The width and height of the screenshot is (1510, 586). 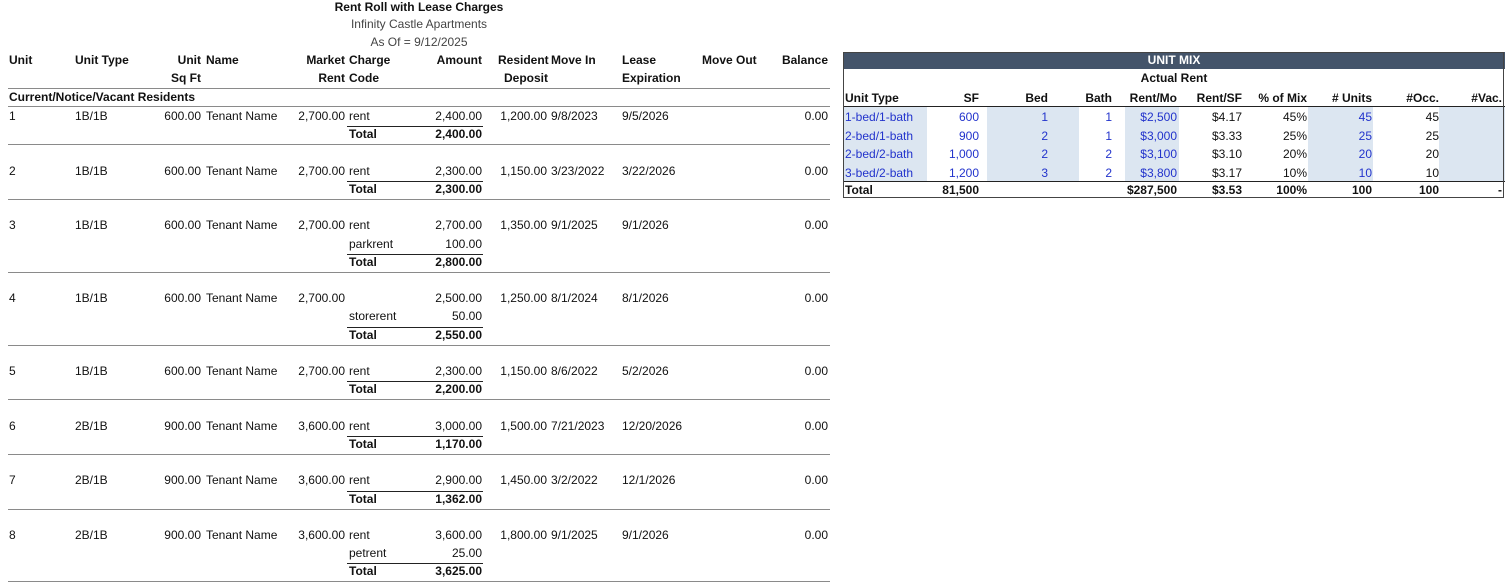 What do you see at coordinates (466, 316) in the screenshot?
I see `charge-amount: 50.00` at bounding box center [466, 316].